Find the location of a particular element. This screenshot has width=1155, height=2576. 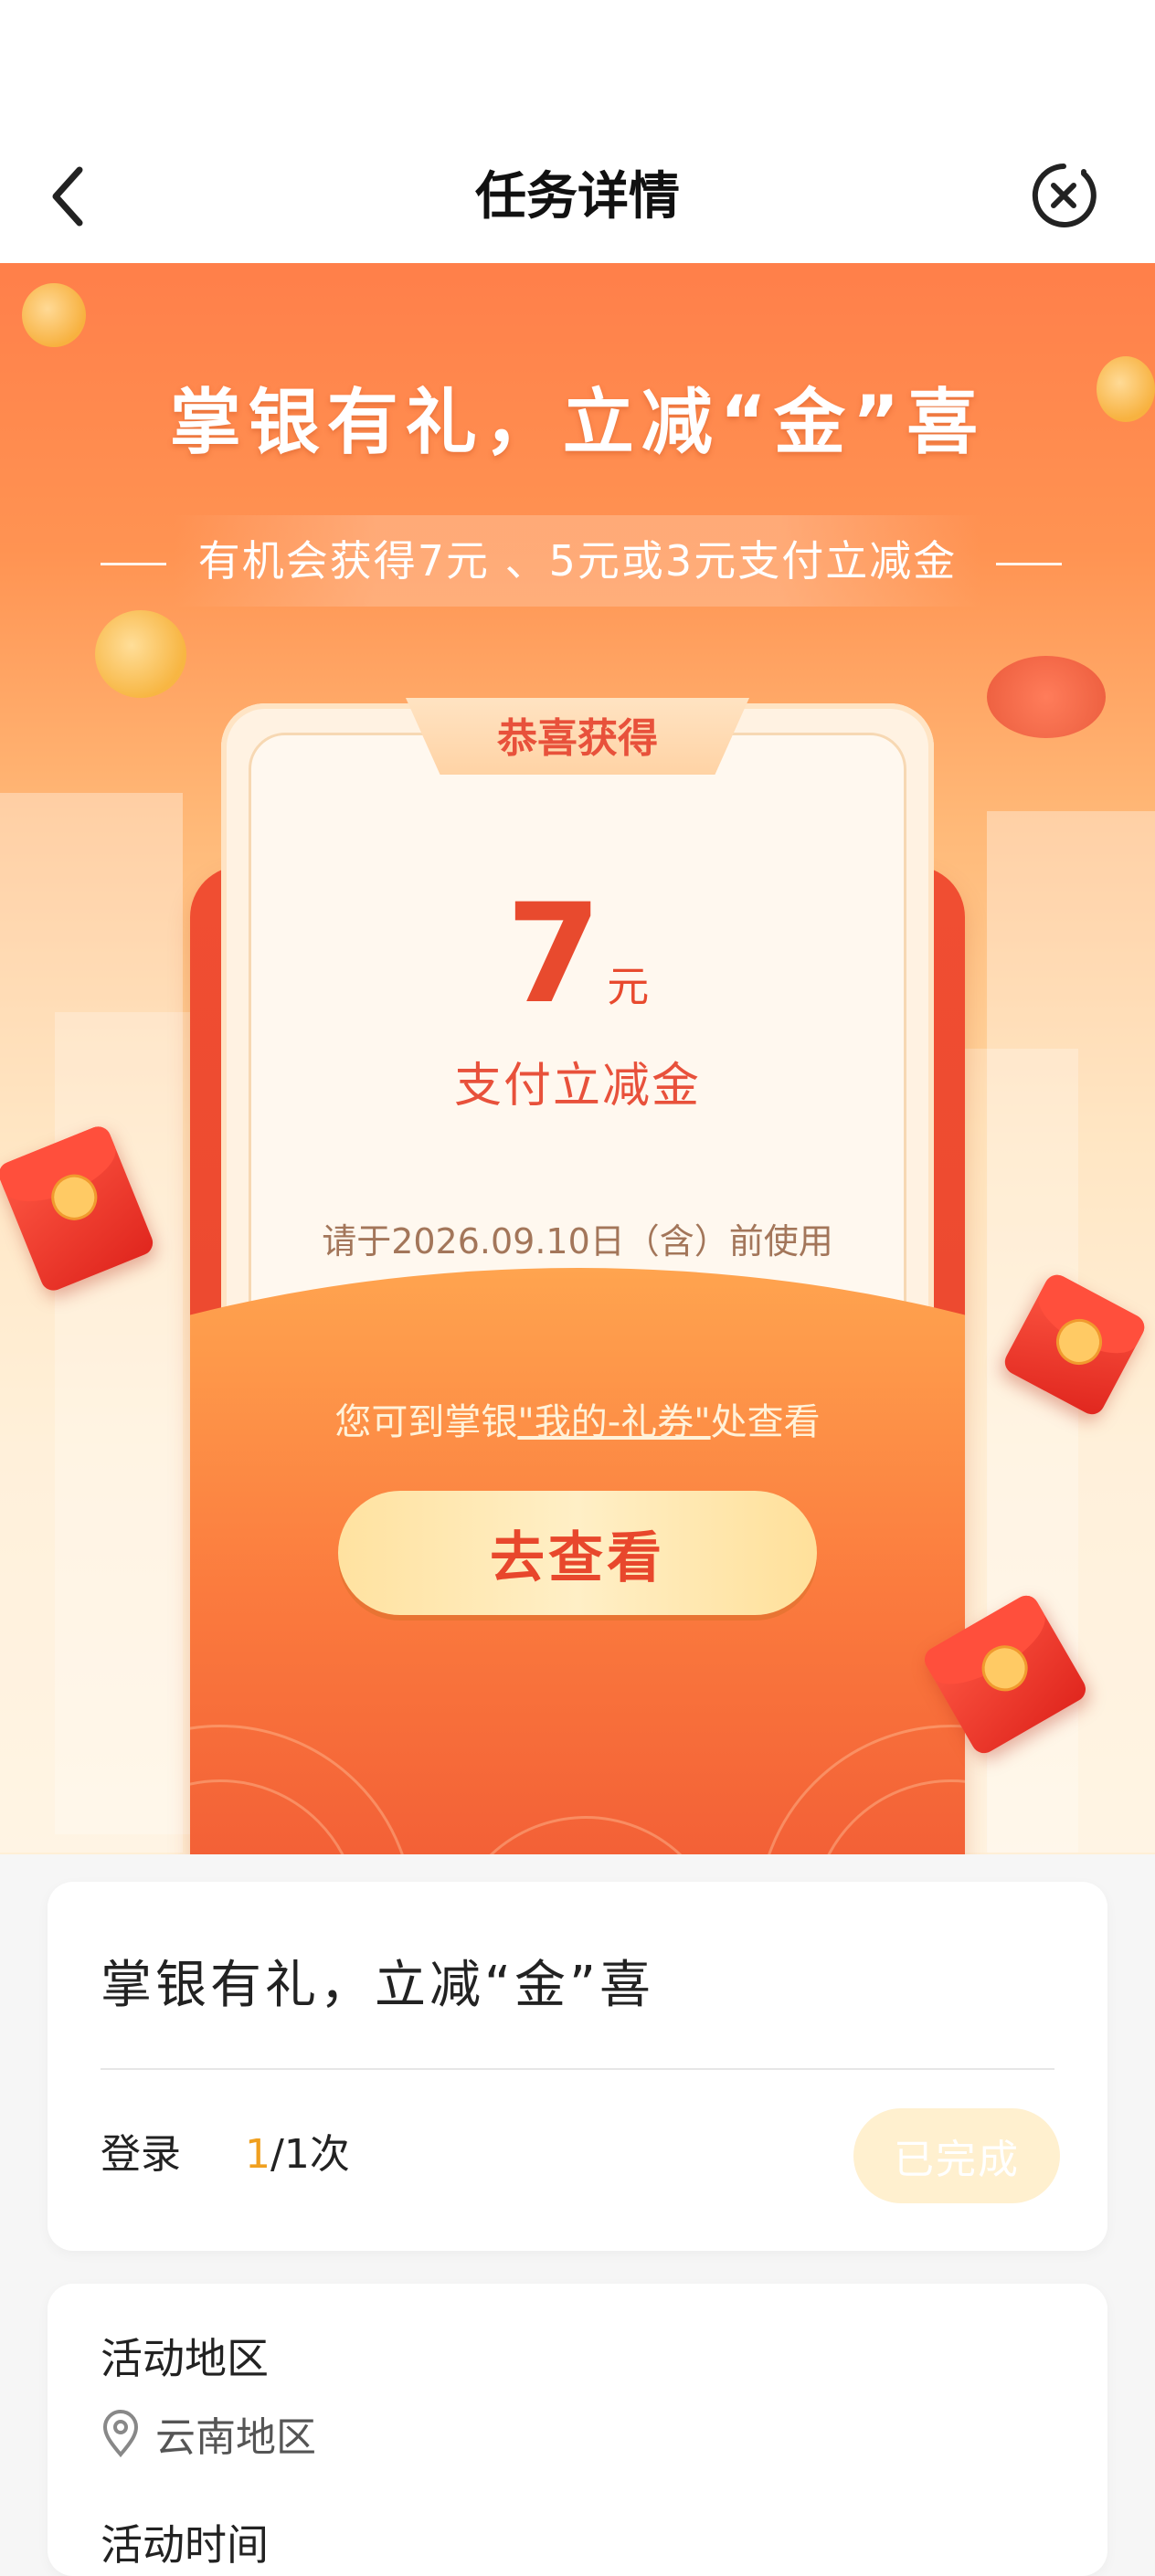

page-title: 任务详情 is located at coordinates (577, 197).